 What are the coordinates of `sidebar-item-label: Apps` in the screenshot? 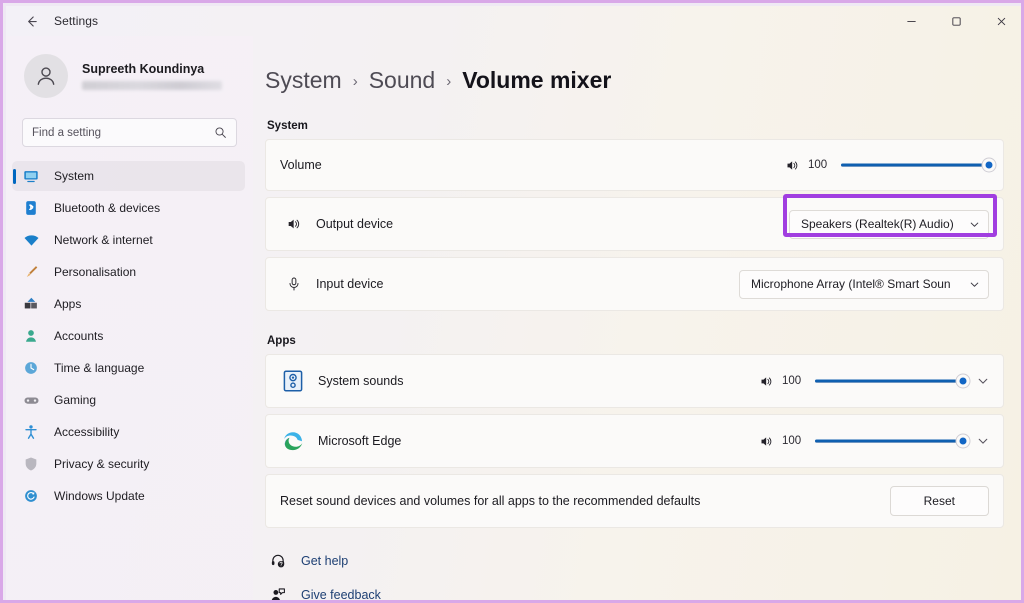 It's located at (68, 304).